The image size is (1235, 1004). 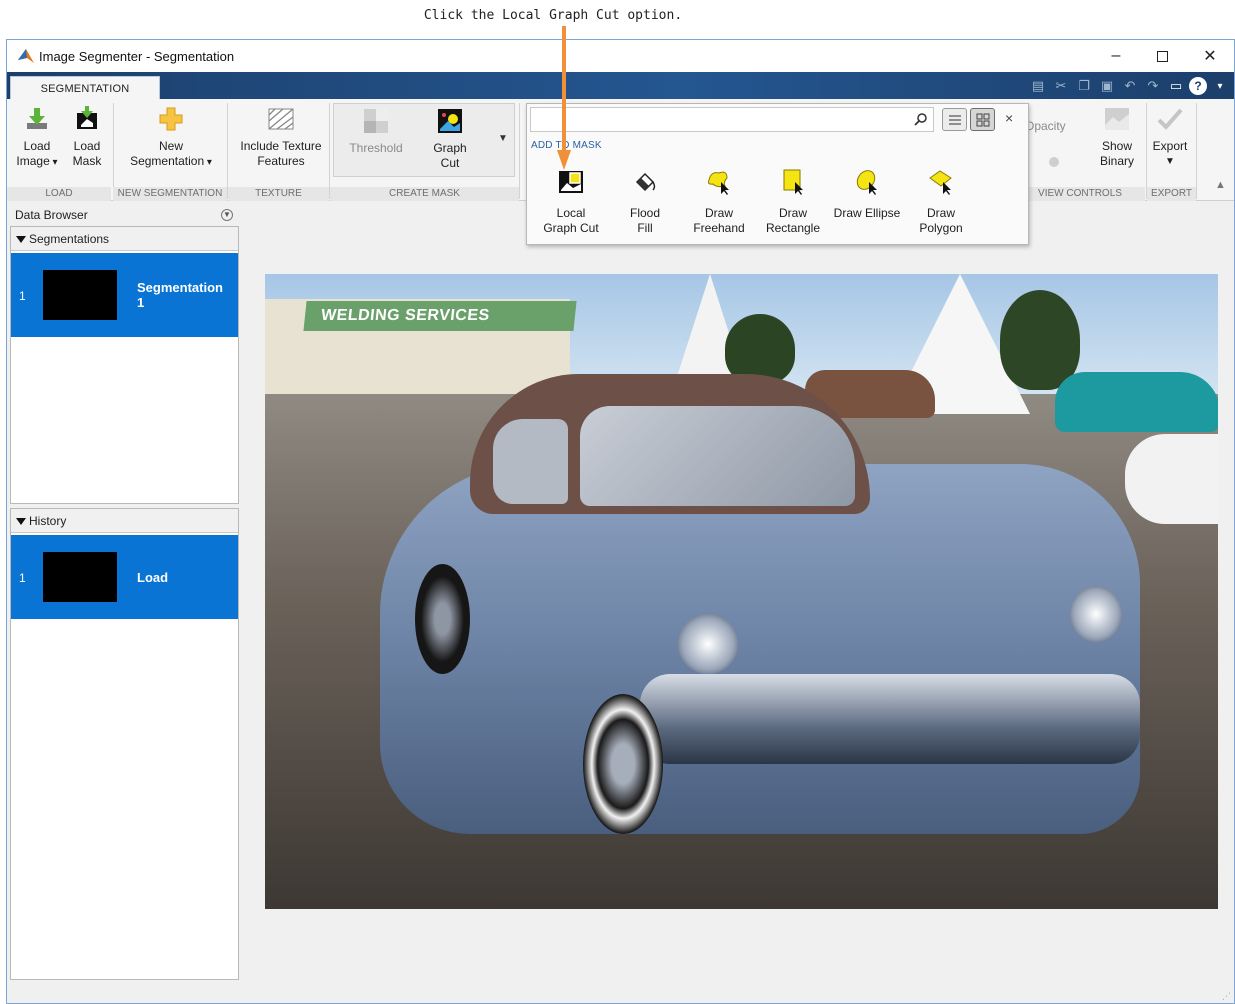 What do you see at coordinates (1087, 194) in the screenshot?
I see `group-label-view-controls: VIEW CONTROLS` at bounding box center [1087, 194].